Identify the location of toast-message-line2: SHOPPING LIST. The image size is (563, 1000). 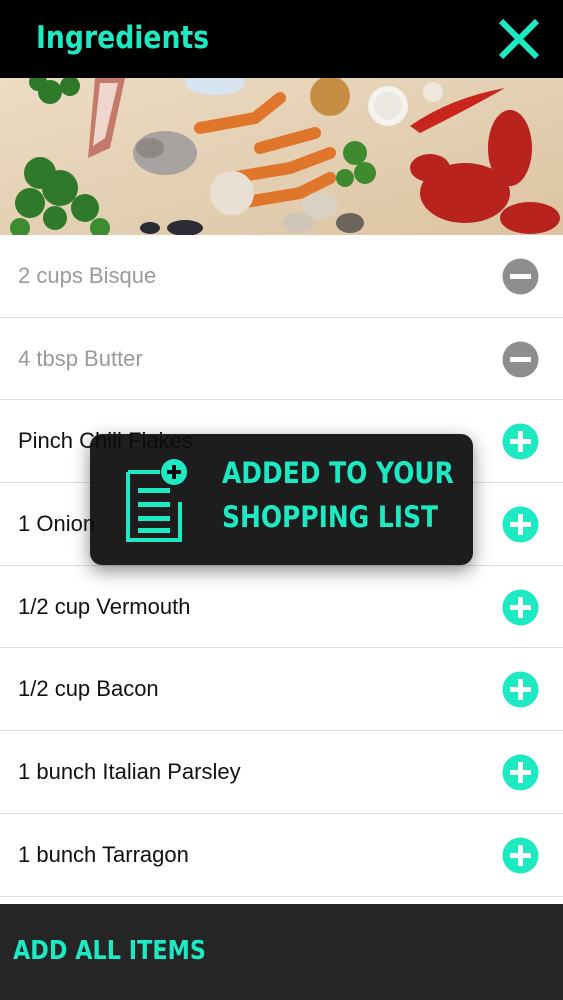
(330, 517).